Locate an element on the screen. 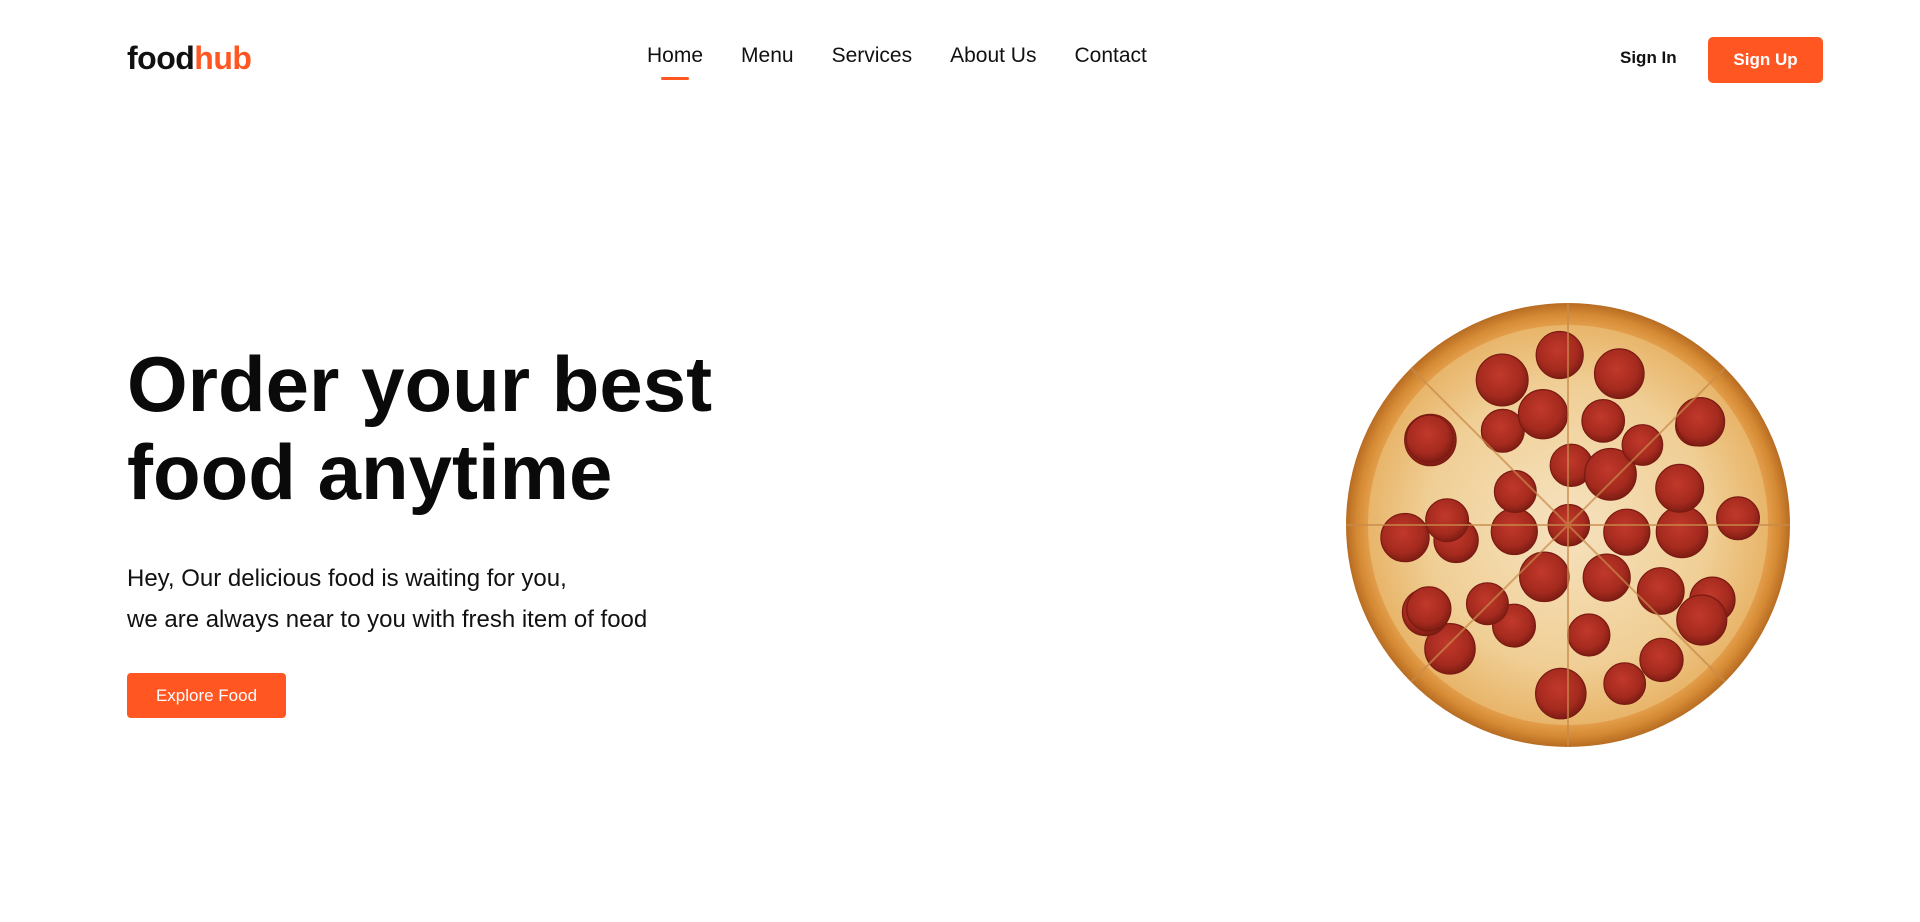 The width and height of the screenshot is (1920, 922). logo-part-food: food is located at coordinates (161, 58).